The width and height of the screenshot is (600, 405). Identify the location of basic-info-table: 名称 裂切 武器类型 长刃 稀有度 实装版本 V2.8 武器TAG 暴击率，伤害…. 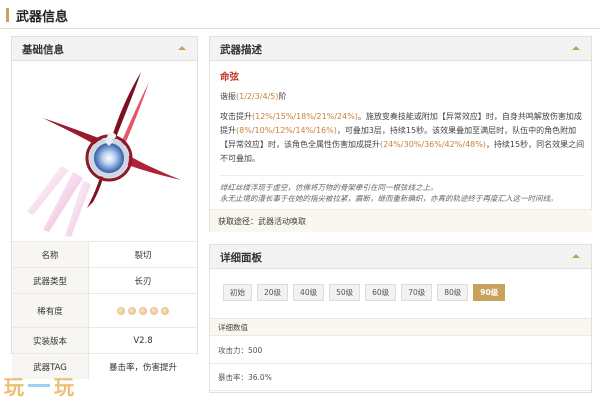
(104, 310).